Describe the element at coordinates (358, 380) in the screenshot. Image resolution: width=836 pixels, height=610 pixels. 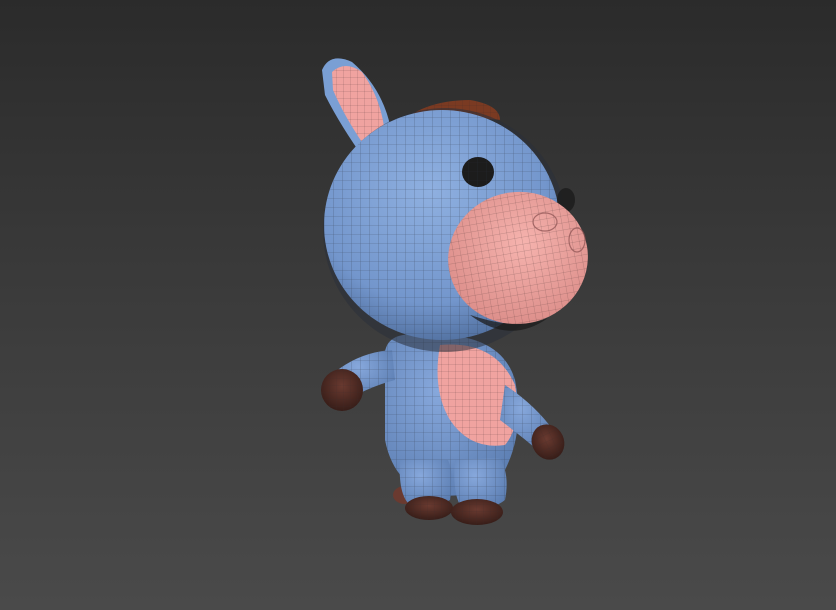
I see `left-arm` at that location.